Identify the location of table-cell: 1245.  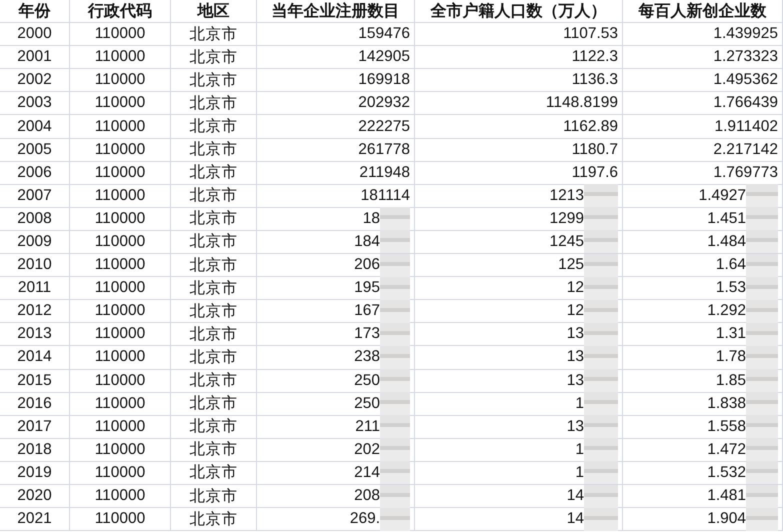
(567, 241).